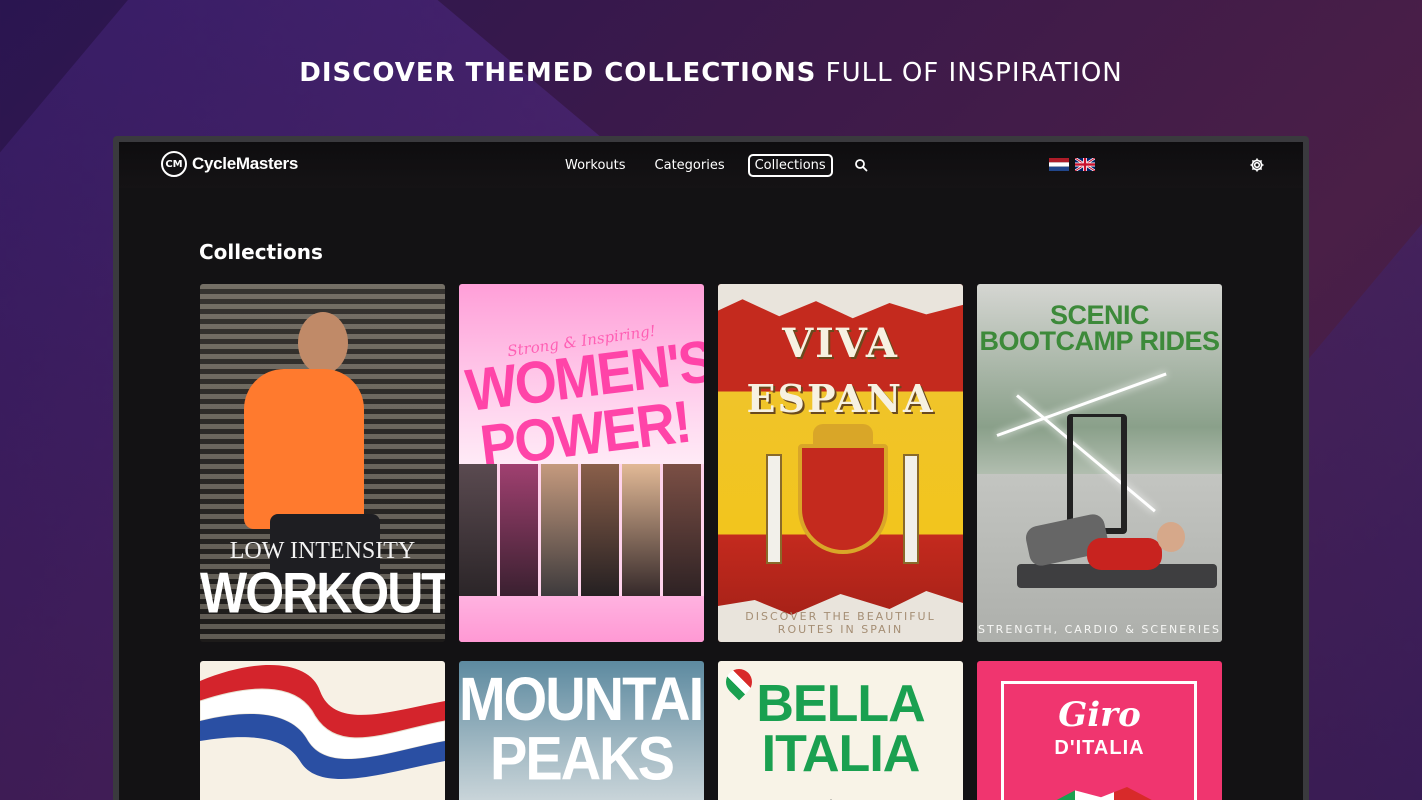 The height and width of the screenshot is (800, 1422). I want to click on collection-card-dutch, so click(322, 730).